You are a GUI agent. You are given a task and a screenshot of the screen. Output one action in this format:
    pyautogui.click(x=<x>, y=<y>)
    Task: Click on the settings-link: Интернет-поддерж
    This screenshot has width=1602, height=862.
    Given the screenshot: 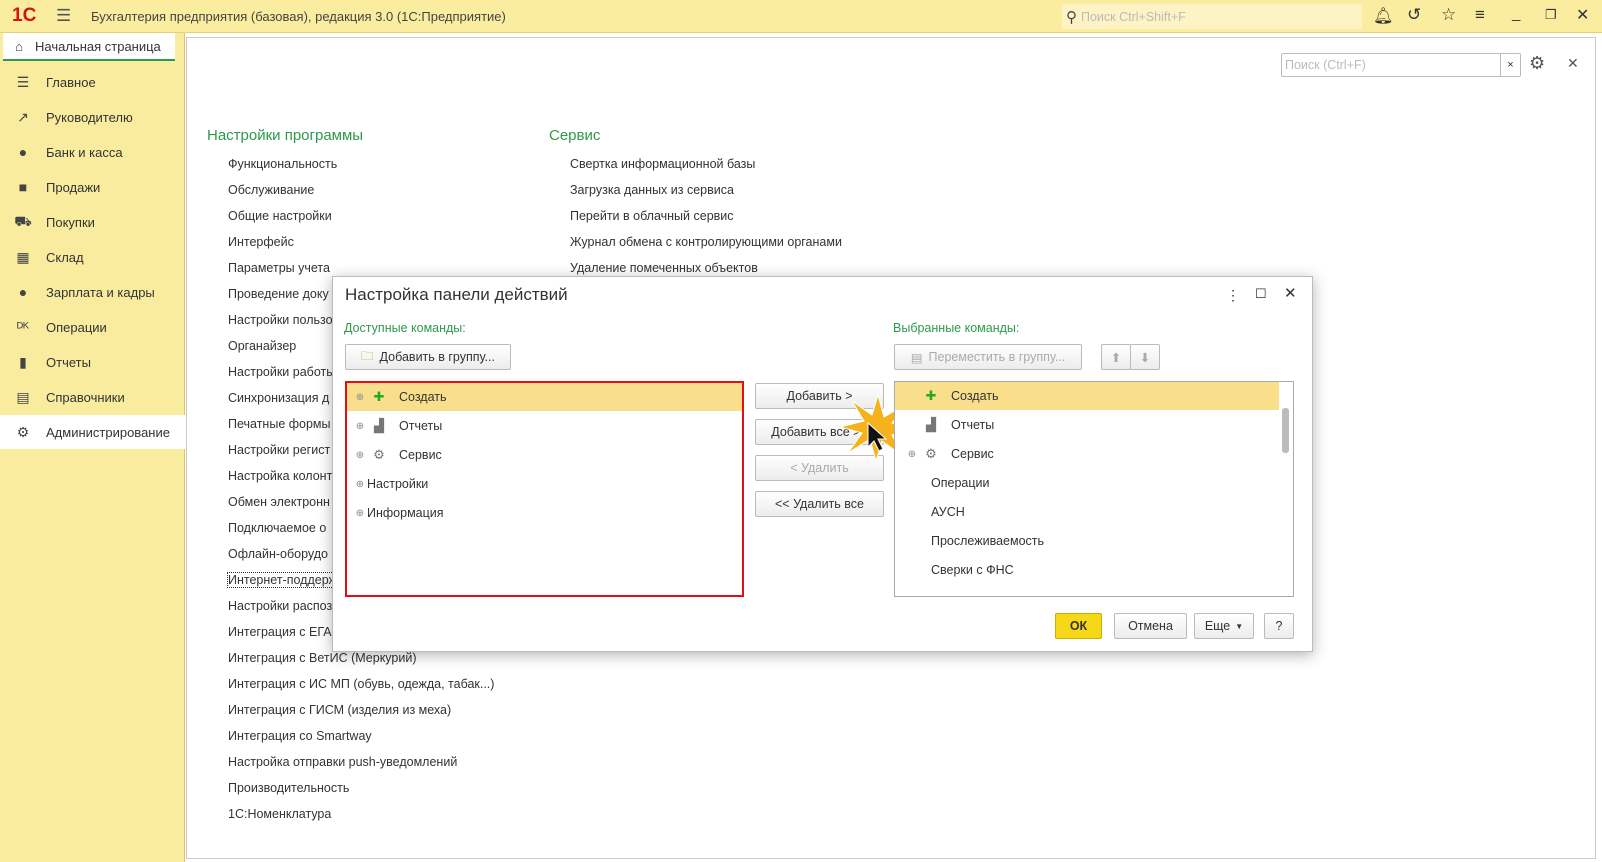 What is the action you would take?
    pyautogui.click(x=282, y=580)
    